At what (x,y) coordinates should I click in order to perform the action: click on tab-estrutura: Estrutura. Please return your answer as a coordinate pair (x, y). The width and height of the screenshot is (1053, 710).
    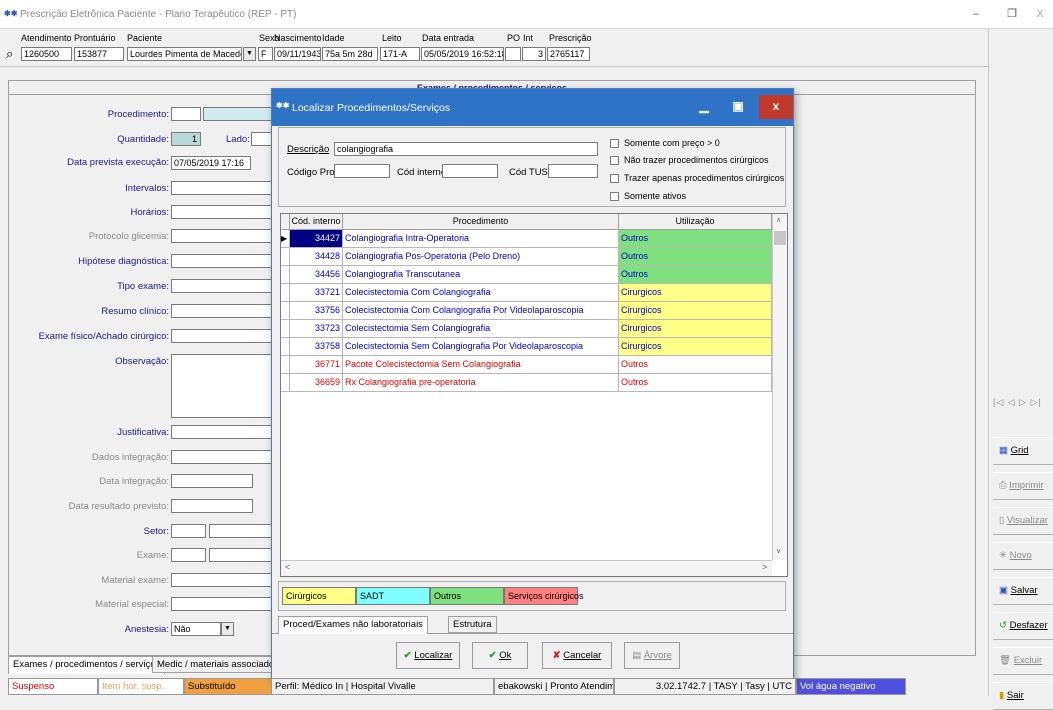
    Looking at the image, I should click on (472, 624).